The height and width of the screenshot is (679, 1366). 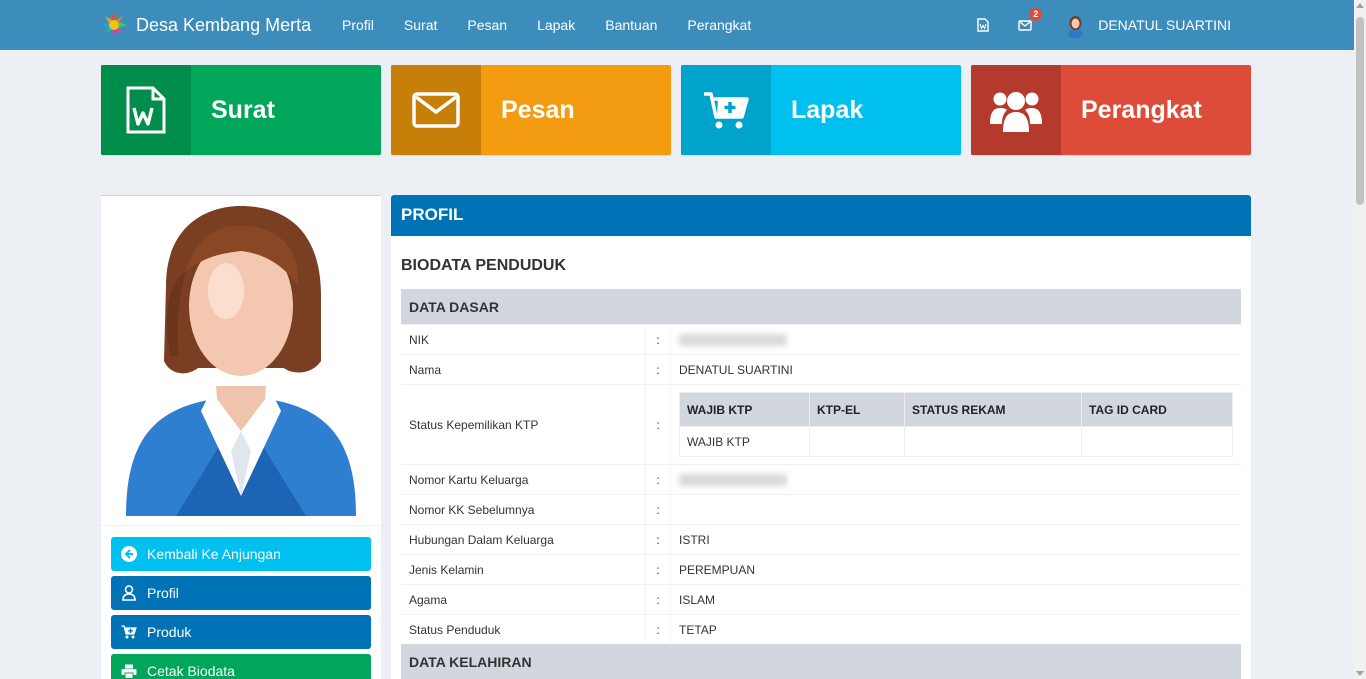 What do you see at coordinates (241, 593) in the screenshot?
I see `profil-button: Profil` at bounding box center [241, 593].